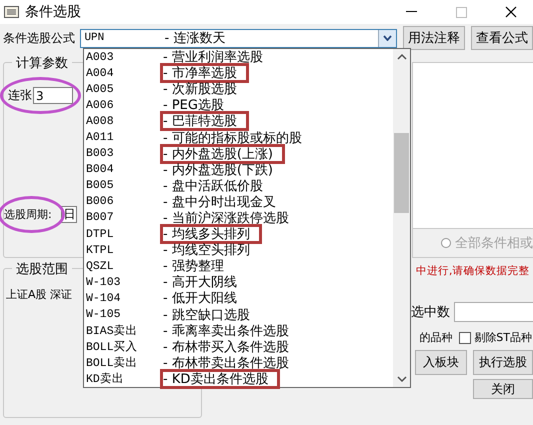 This screenshot has height=425, width=533. I want to click on checkbox-label: 剔除ST品种, so click(503, 337).